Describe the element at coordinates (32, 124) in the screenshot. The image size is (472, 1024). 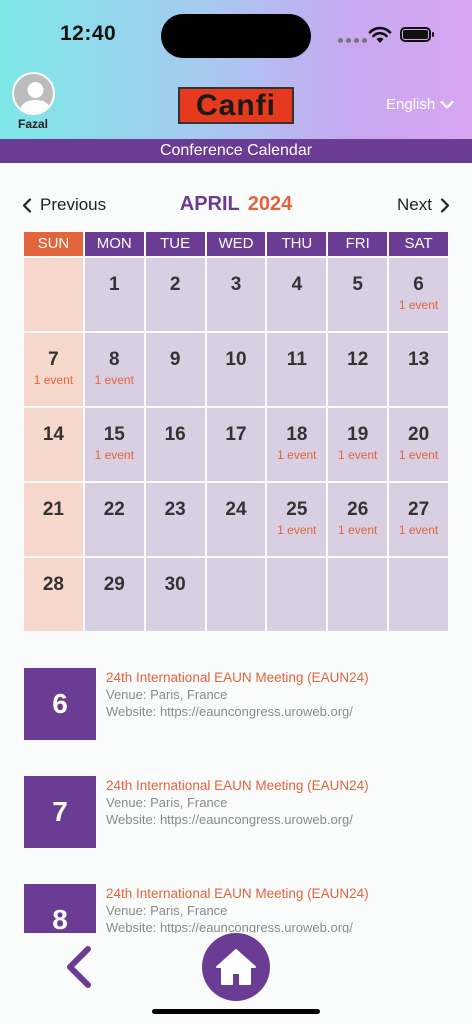
I see `user-name: Fazal` at that location.